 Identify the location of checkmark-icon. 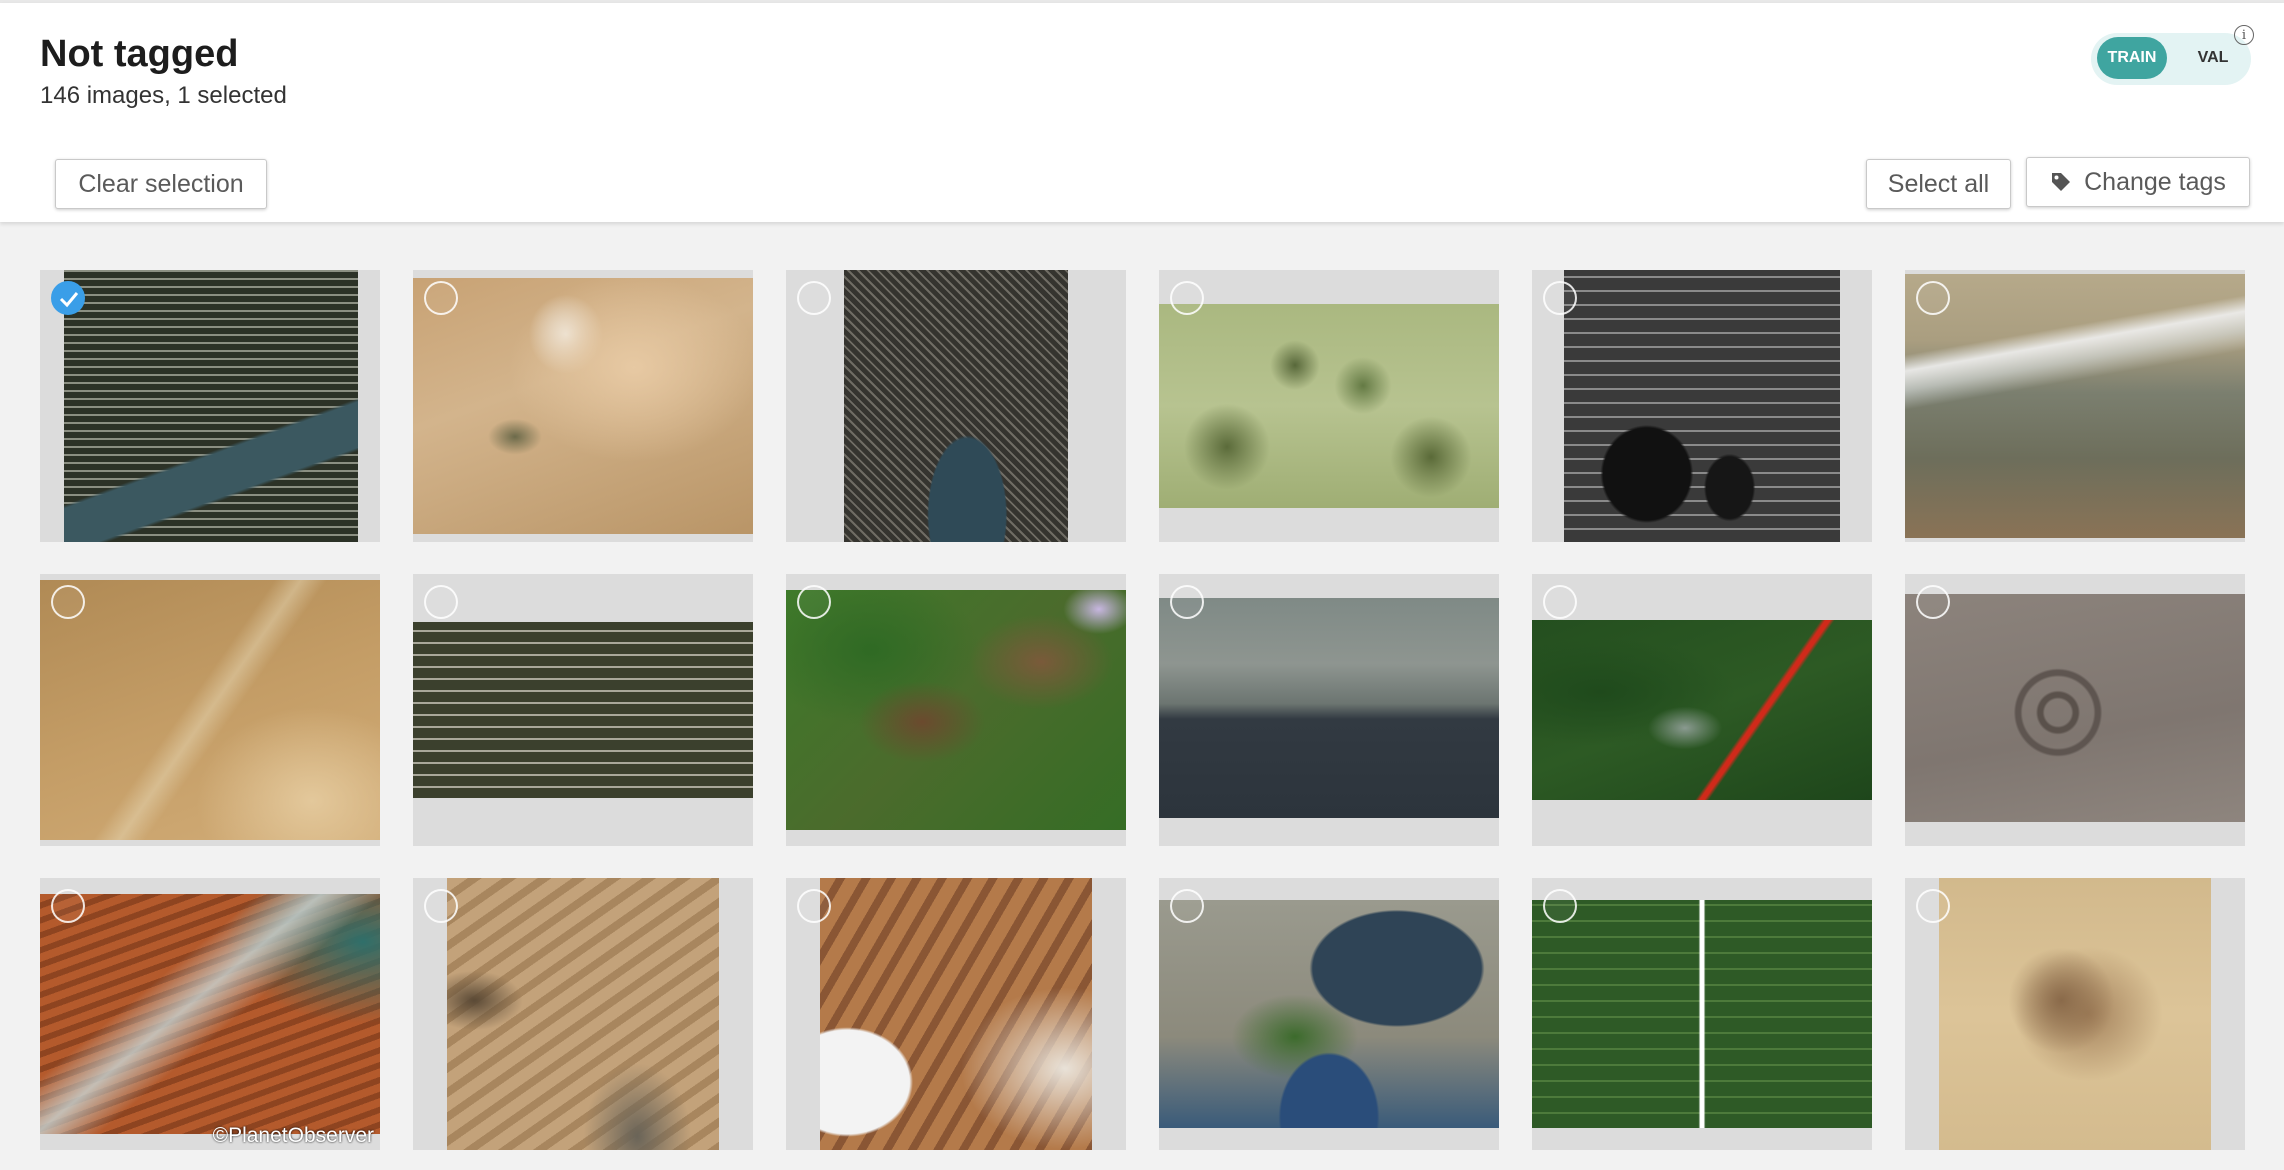
(69, 300).